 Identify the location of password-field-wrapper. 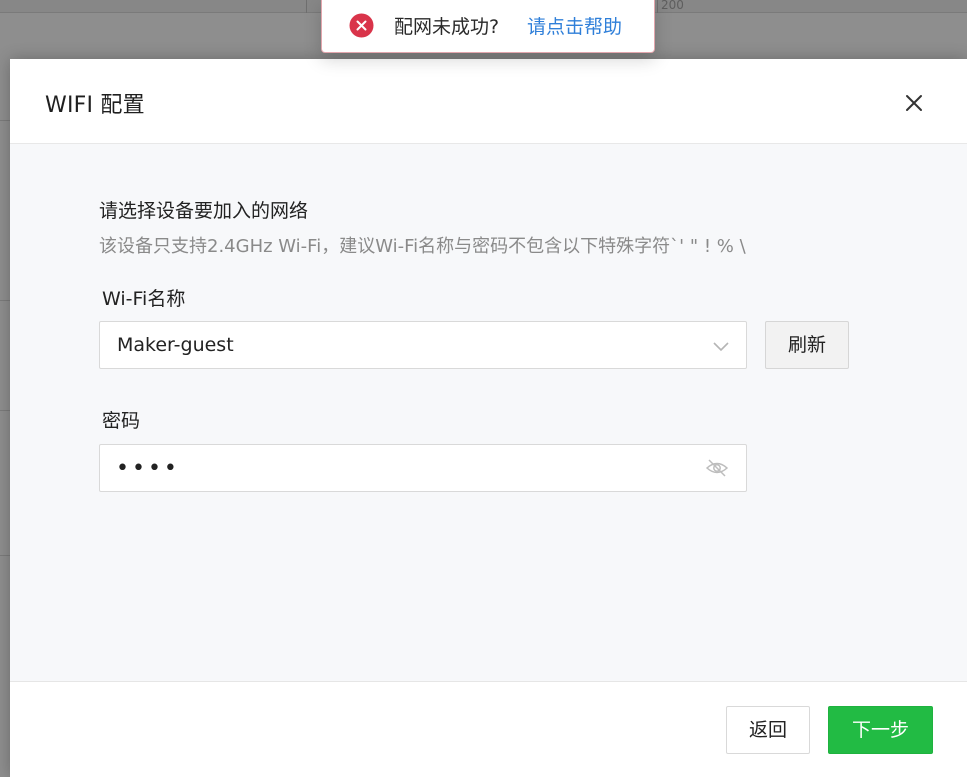
(423, 468).